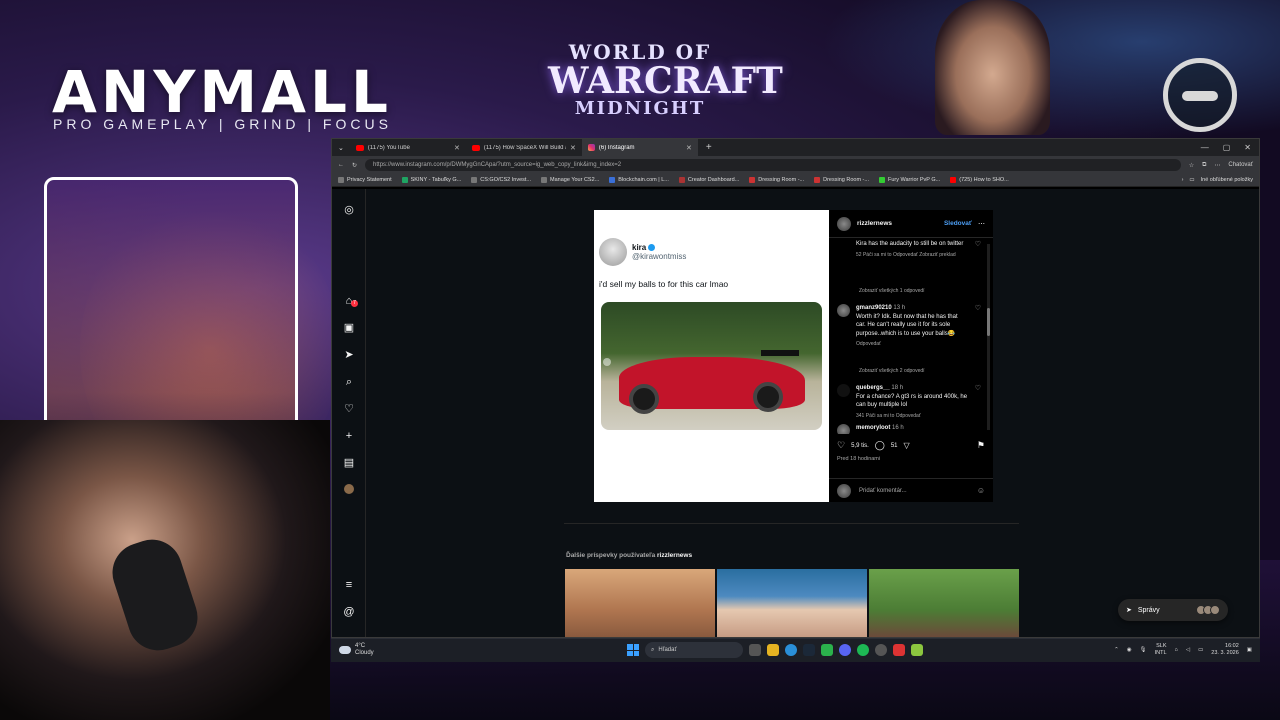 The height and width of the screenshot is (720, 1280). What do you see at coordinates (694, 650) in the screenshot?
I see `taskbar-search: ⌕ Hľadať` at bounding box center [694, 650].